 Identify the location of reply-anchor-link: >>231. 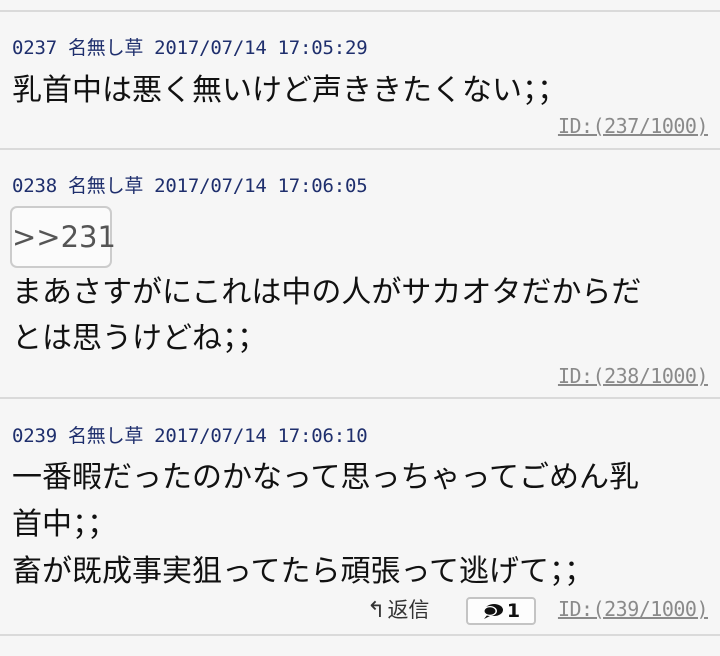
(63, 237).